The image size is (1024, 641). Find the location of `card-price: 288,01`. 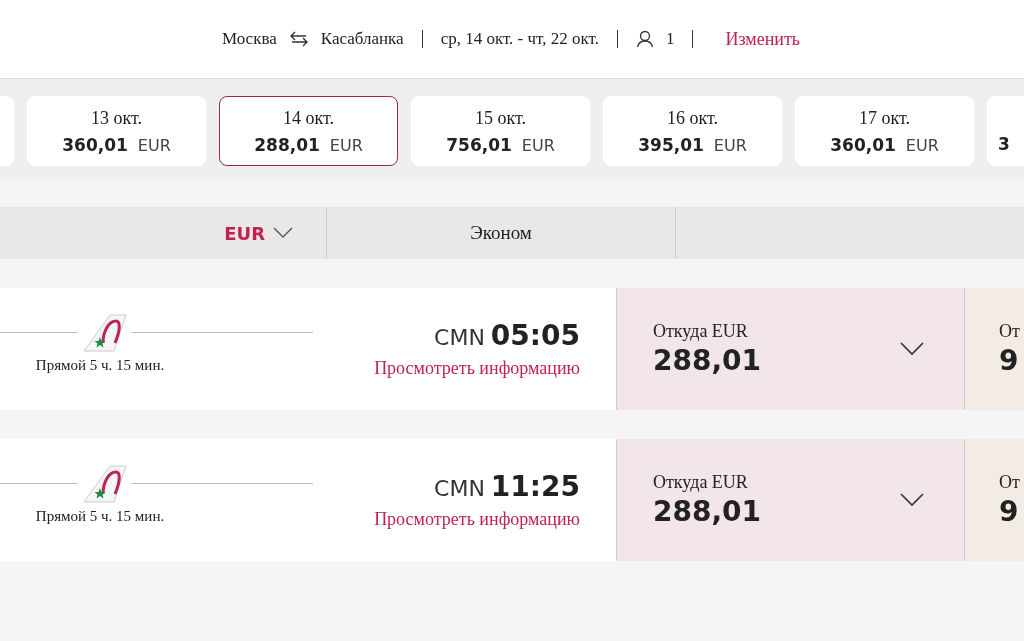

card-price: 288,01 is located at coordinates (287, 144).